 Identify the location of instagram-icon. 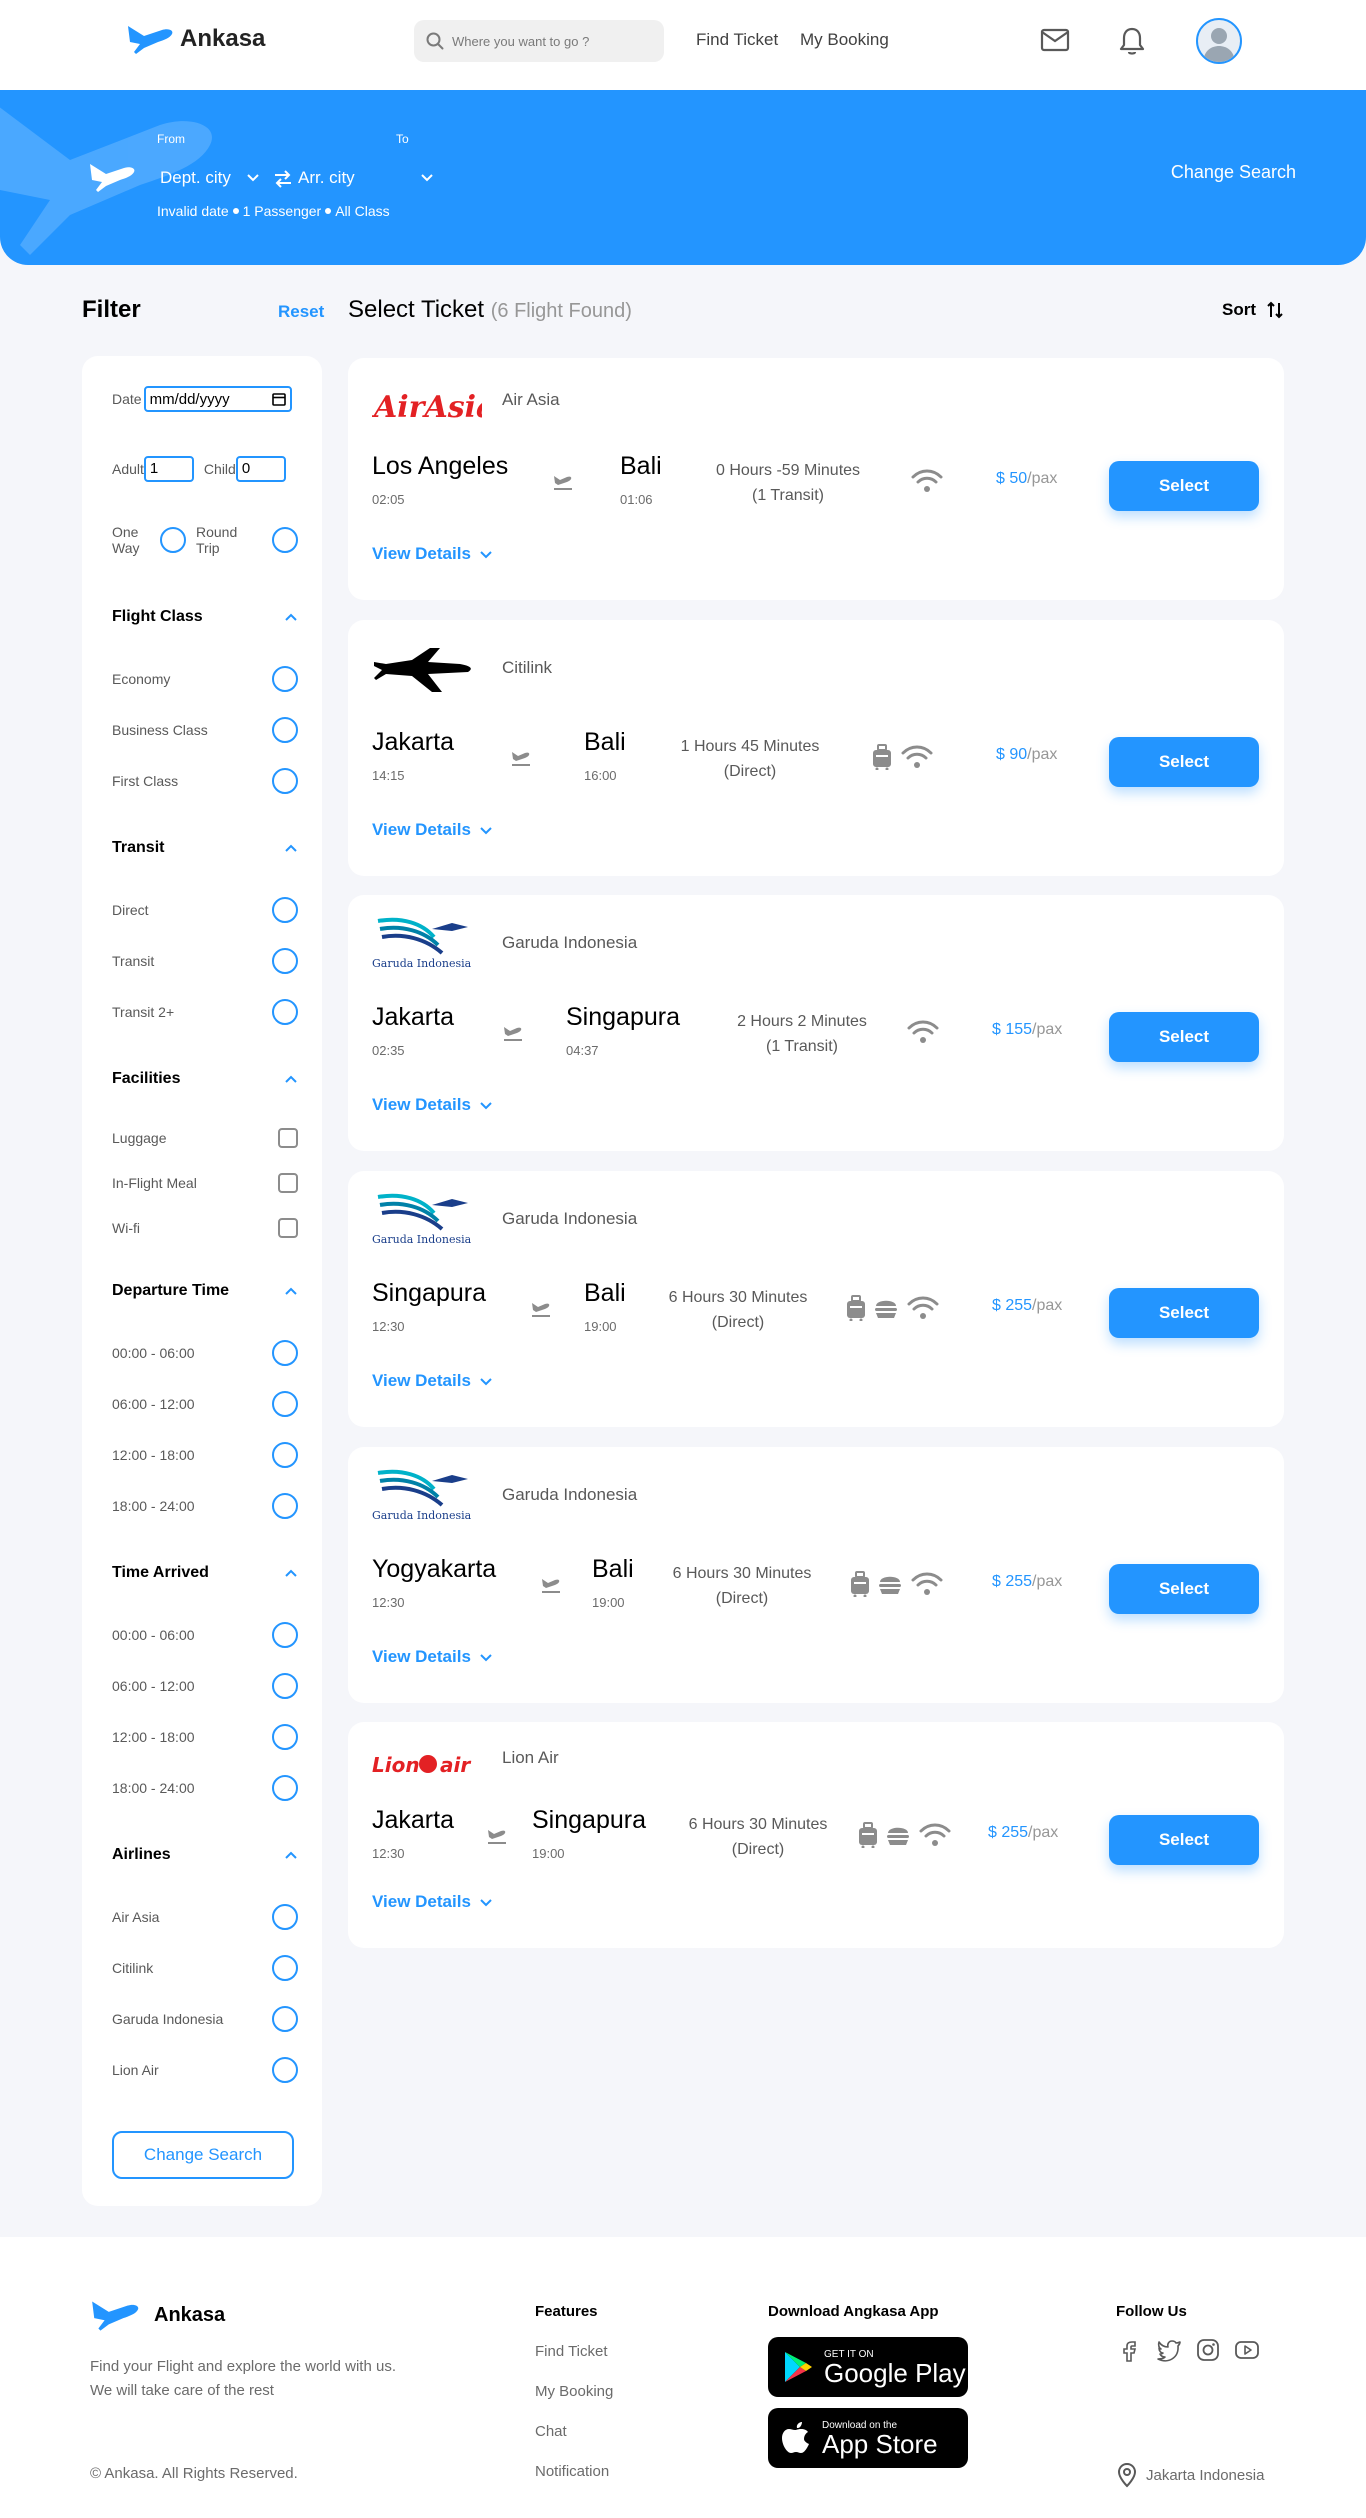
(1208, 2350).